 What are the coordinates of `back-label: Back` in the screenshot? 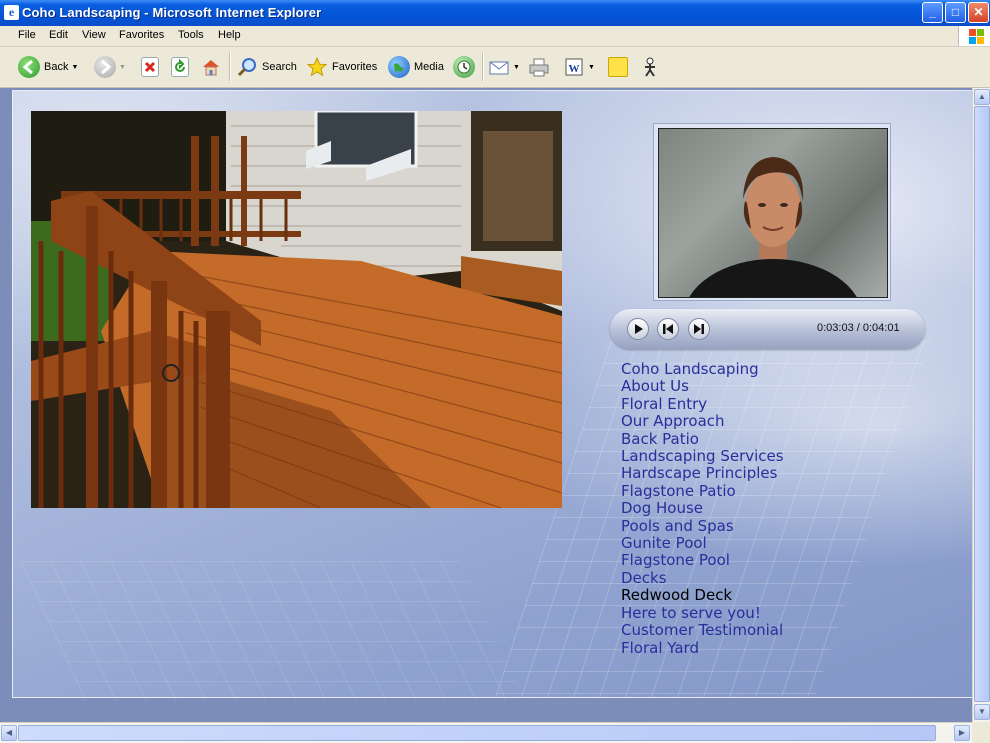 It's located at (56, 67).